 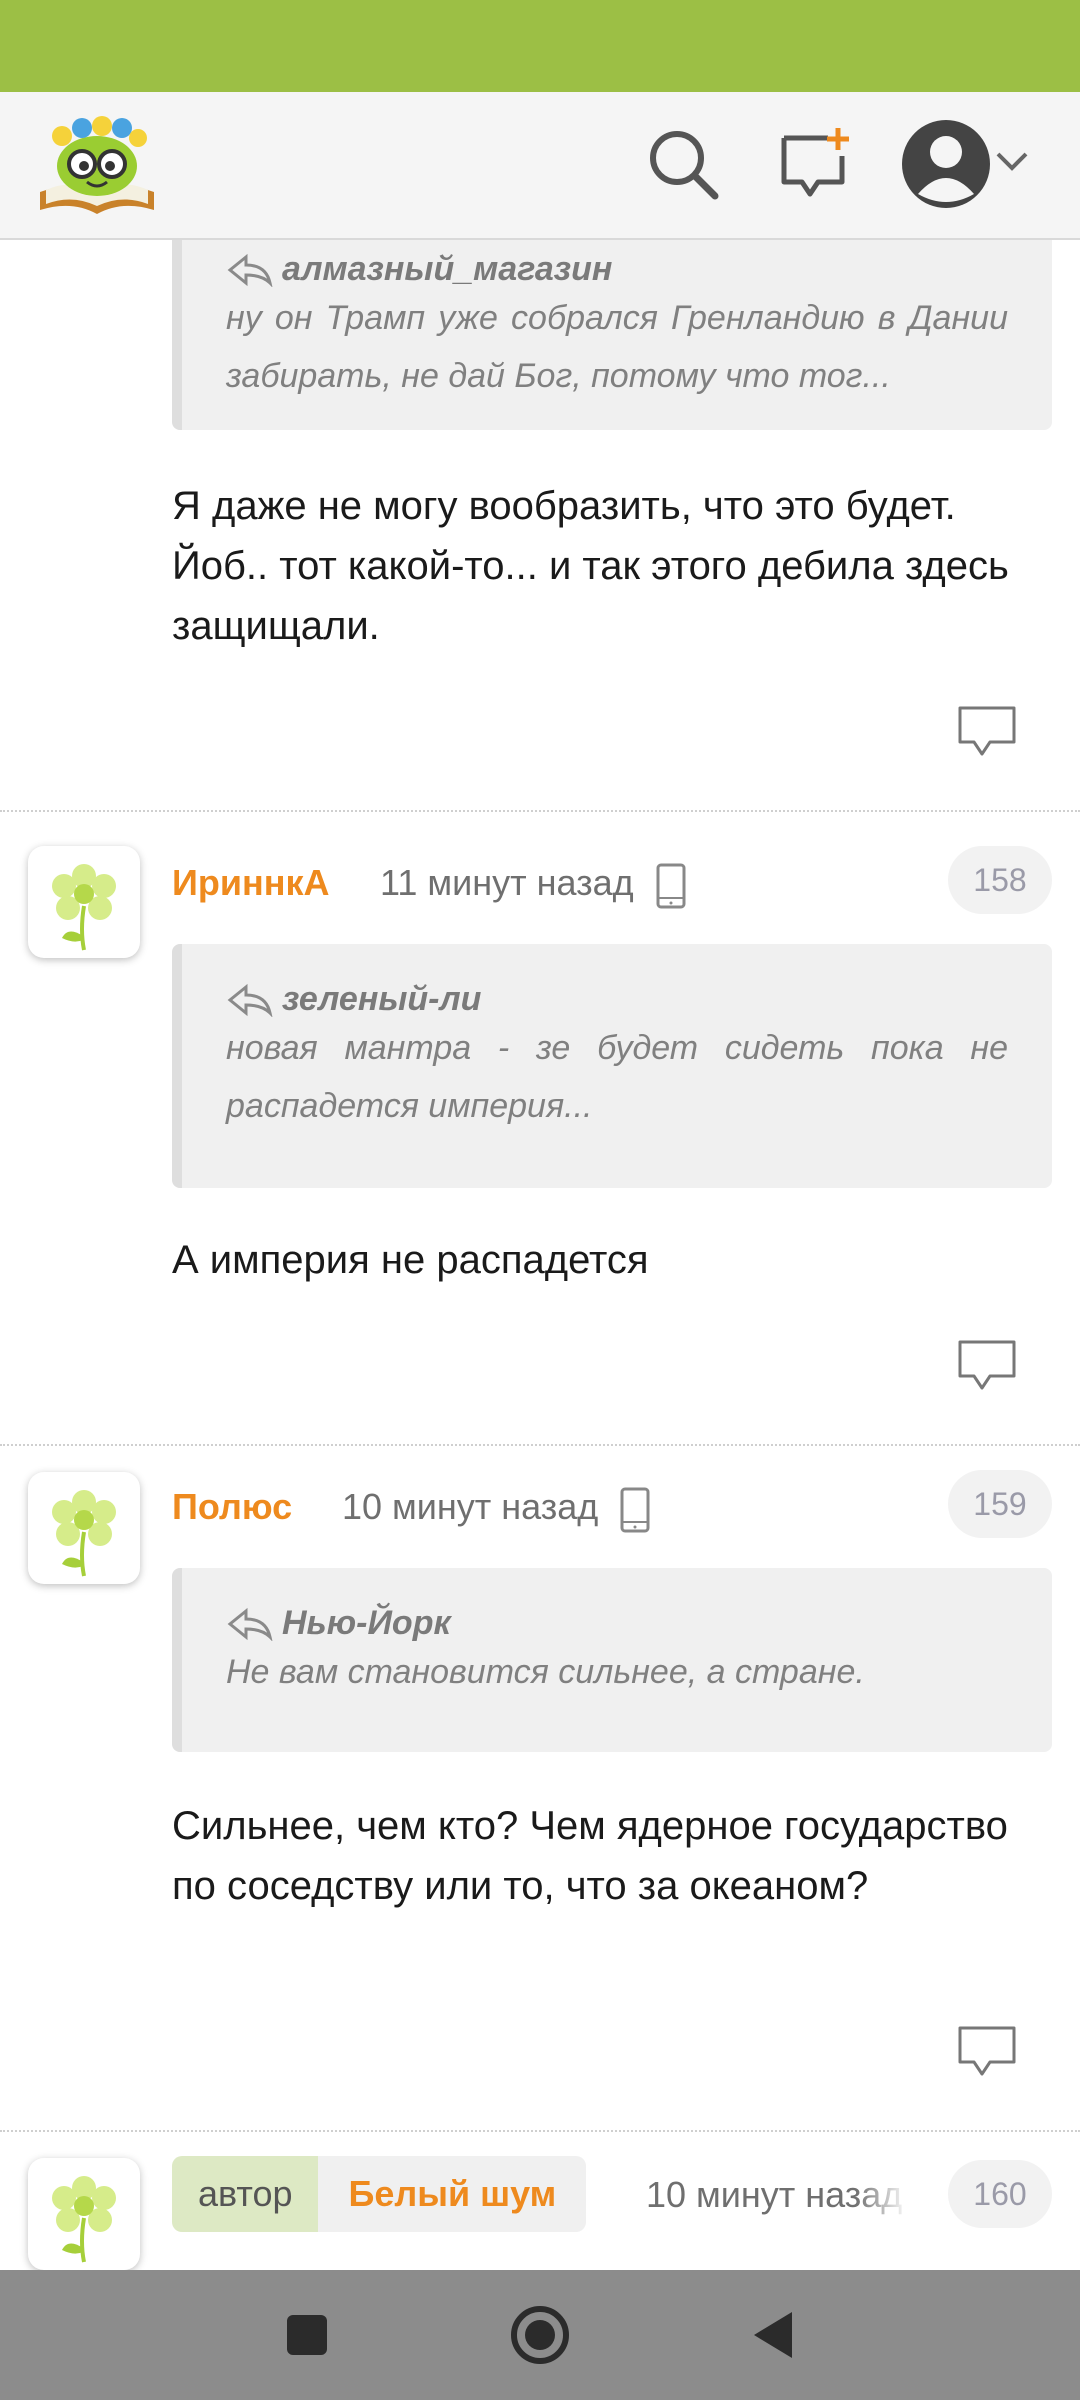 What do you see at coordinates (617, 1623) in the screenshot?
I see `quote-author: Нью-Йорк` at bounding box center [617, 1623].